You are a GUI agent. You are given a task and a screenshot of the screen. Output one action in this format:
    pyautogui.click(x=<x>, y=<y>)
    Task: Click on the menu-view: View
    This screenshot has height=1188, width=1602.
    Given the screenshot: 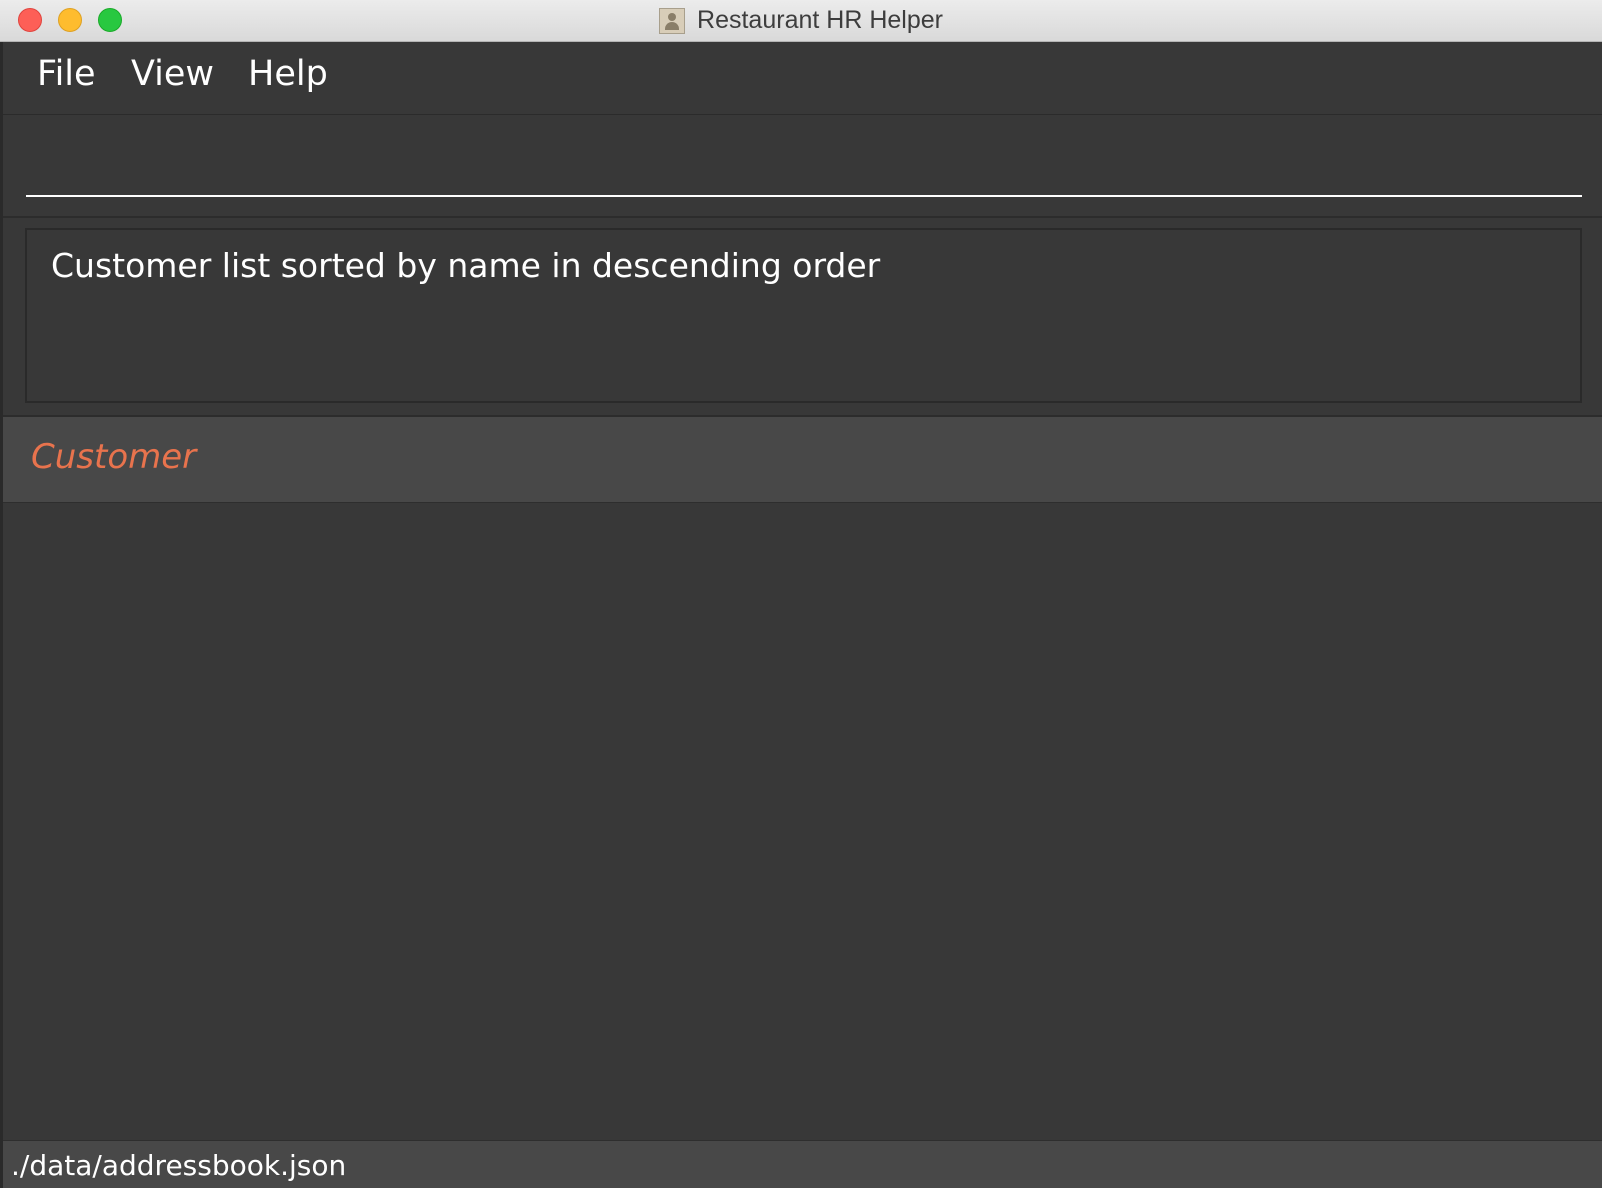 What is the action you would take?
    pyautogui.click(x=172, y=74)
    